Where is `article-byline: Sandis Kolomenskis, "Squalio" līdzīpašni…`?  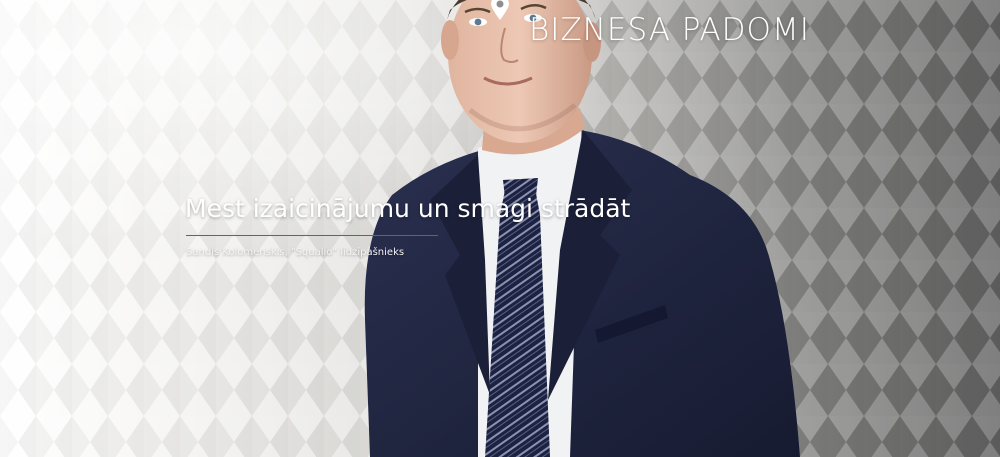
article-byline: Sandis Kolomenskis, "Squalio" līdzīpašni… is located at coordinates (295, 252).